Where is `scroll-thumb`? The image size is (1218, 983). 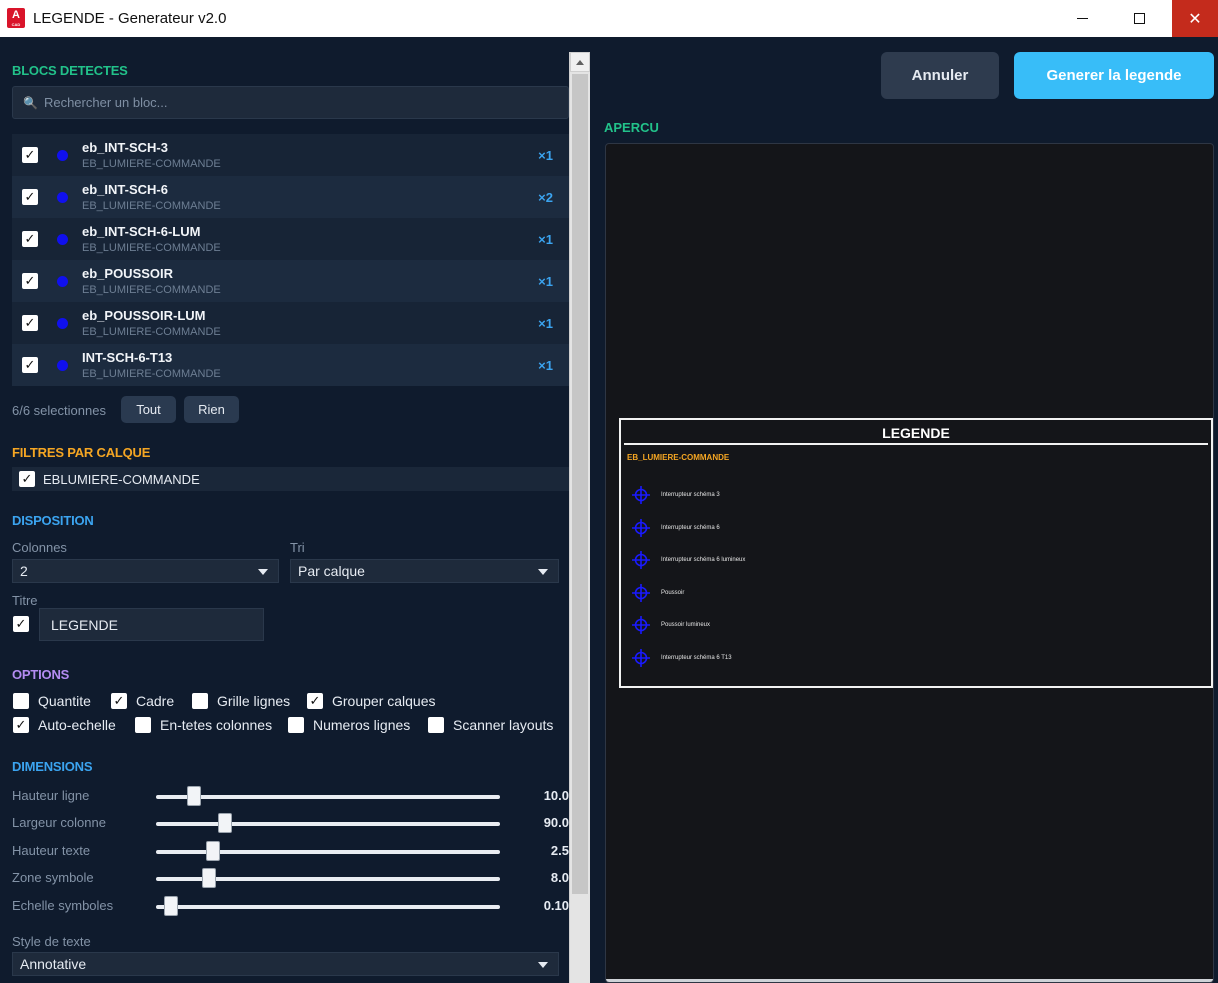
scroll-thumb is located at coordinates (580, 484).